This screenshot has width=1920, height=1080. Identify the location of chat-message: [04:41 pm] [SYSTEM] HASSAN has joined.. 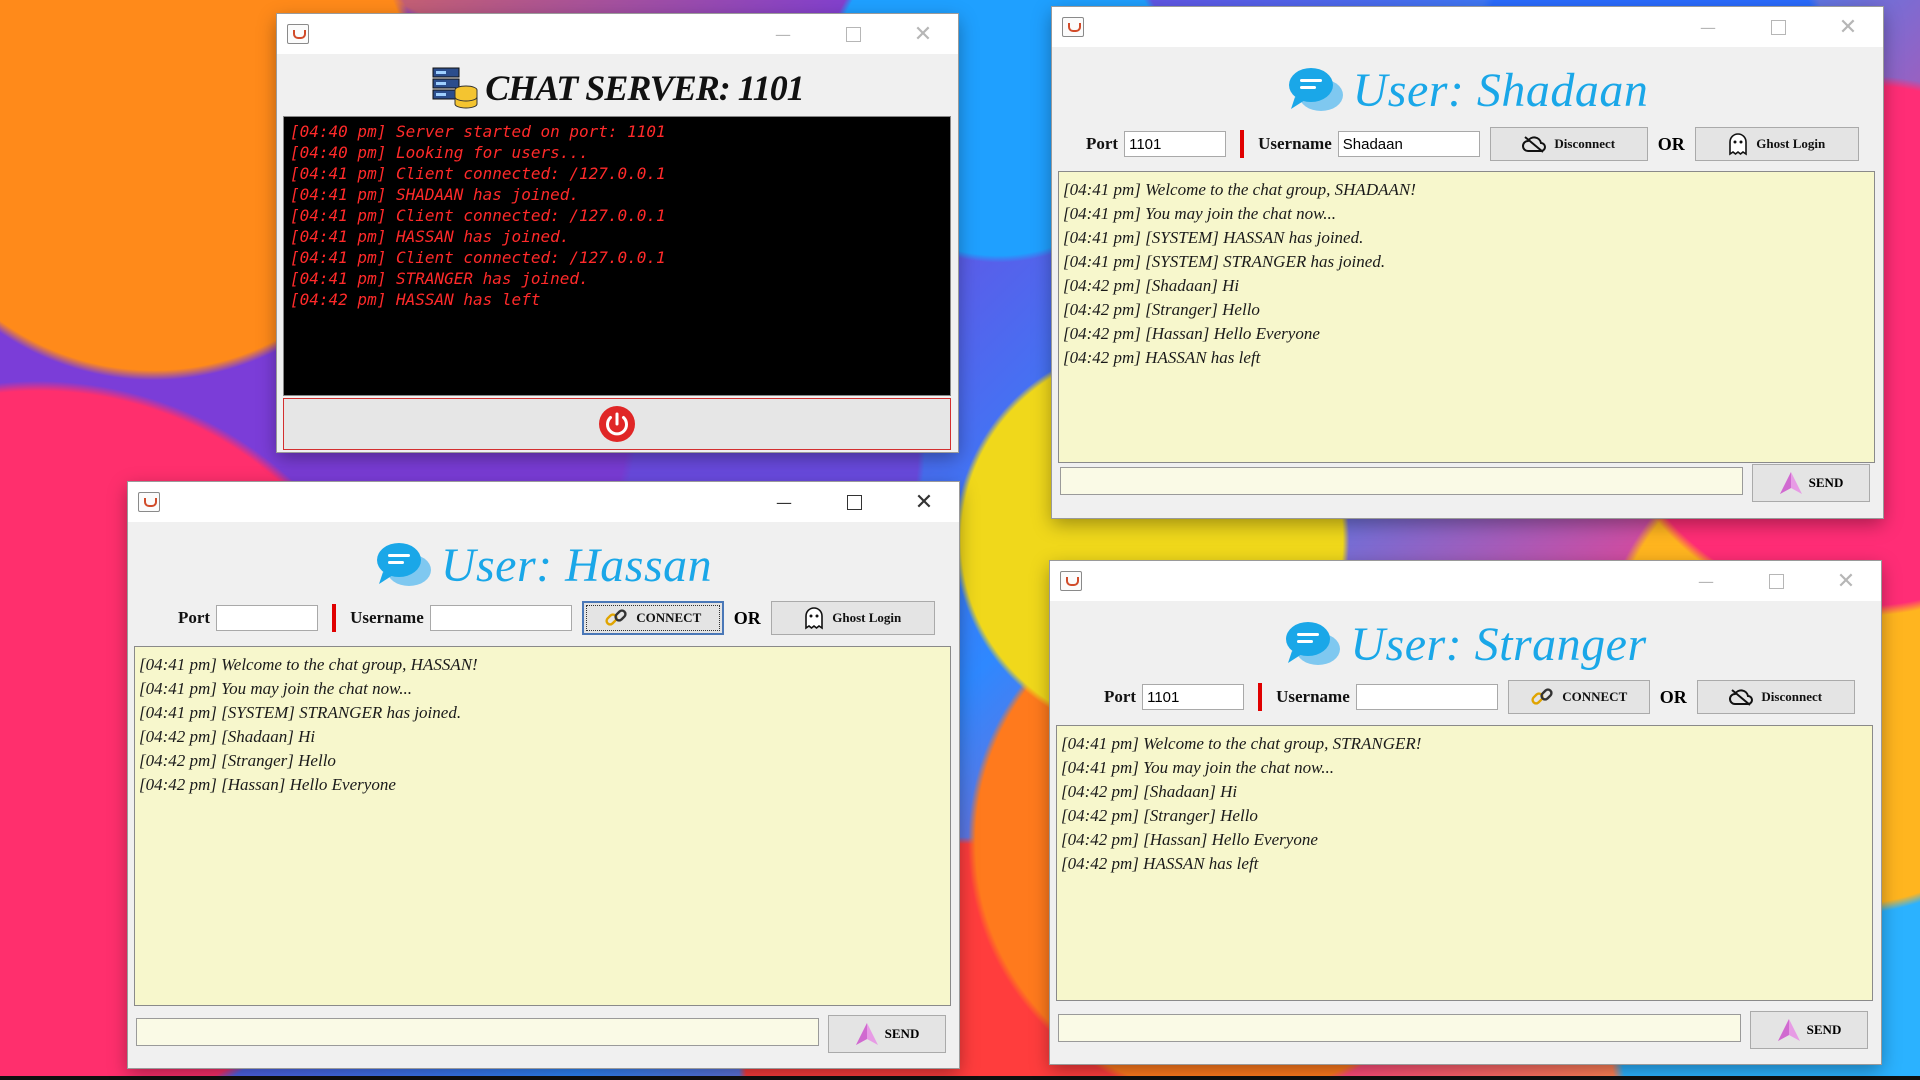
(1213, 237).